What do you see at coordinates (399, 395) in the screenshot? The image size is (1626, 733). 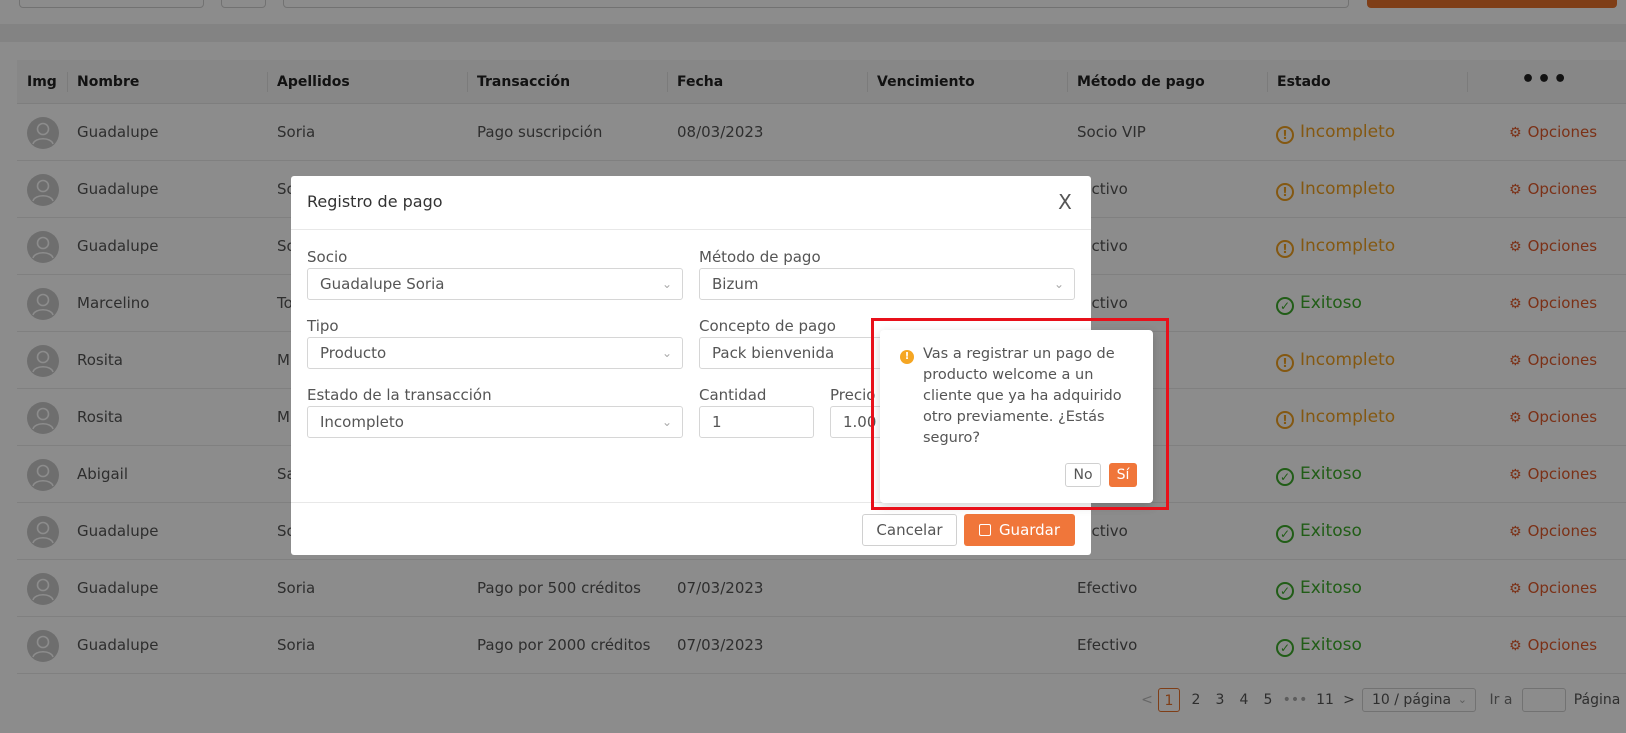 I see `estado-label: Estado de la transacción` at bounding box center [399, 395].